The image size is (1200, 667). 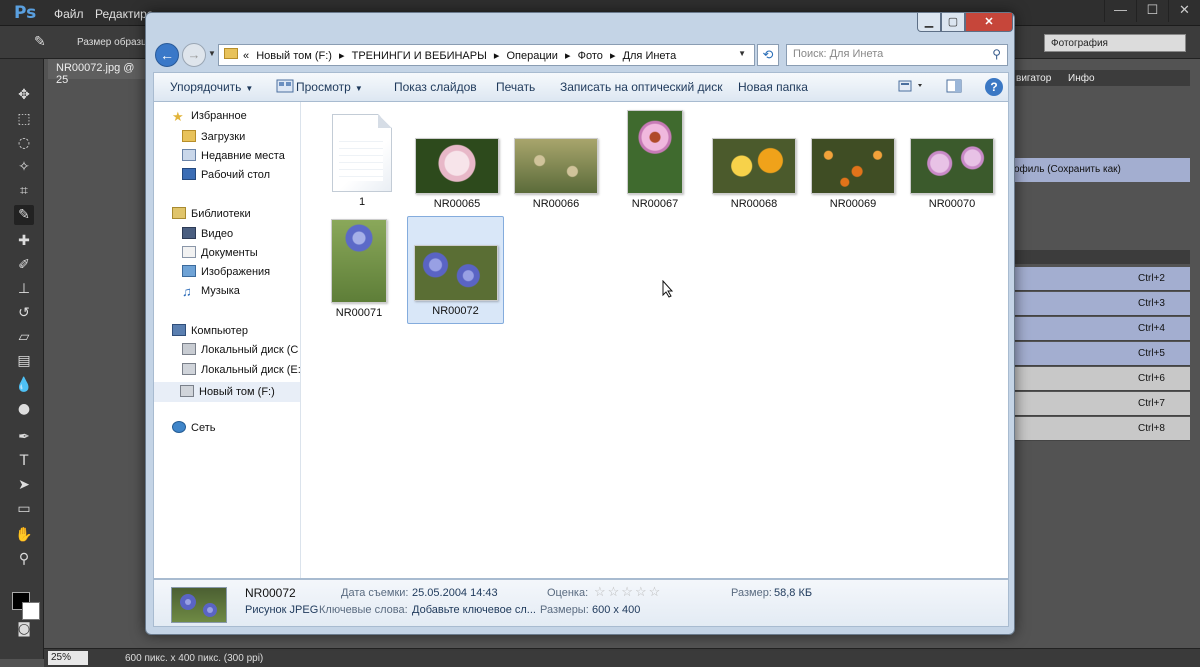 What do you see at coordinates (952, 174) in the screenshot?
I see `file-item: NR00070` at bounding box center [952, 174].